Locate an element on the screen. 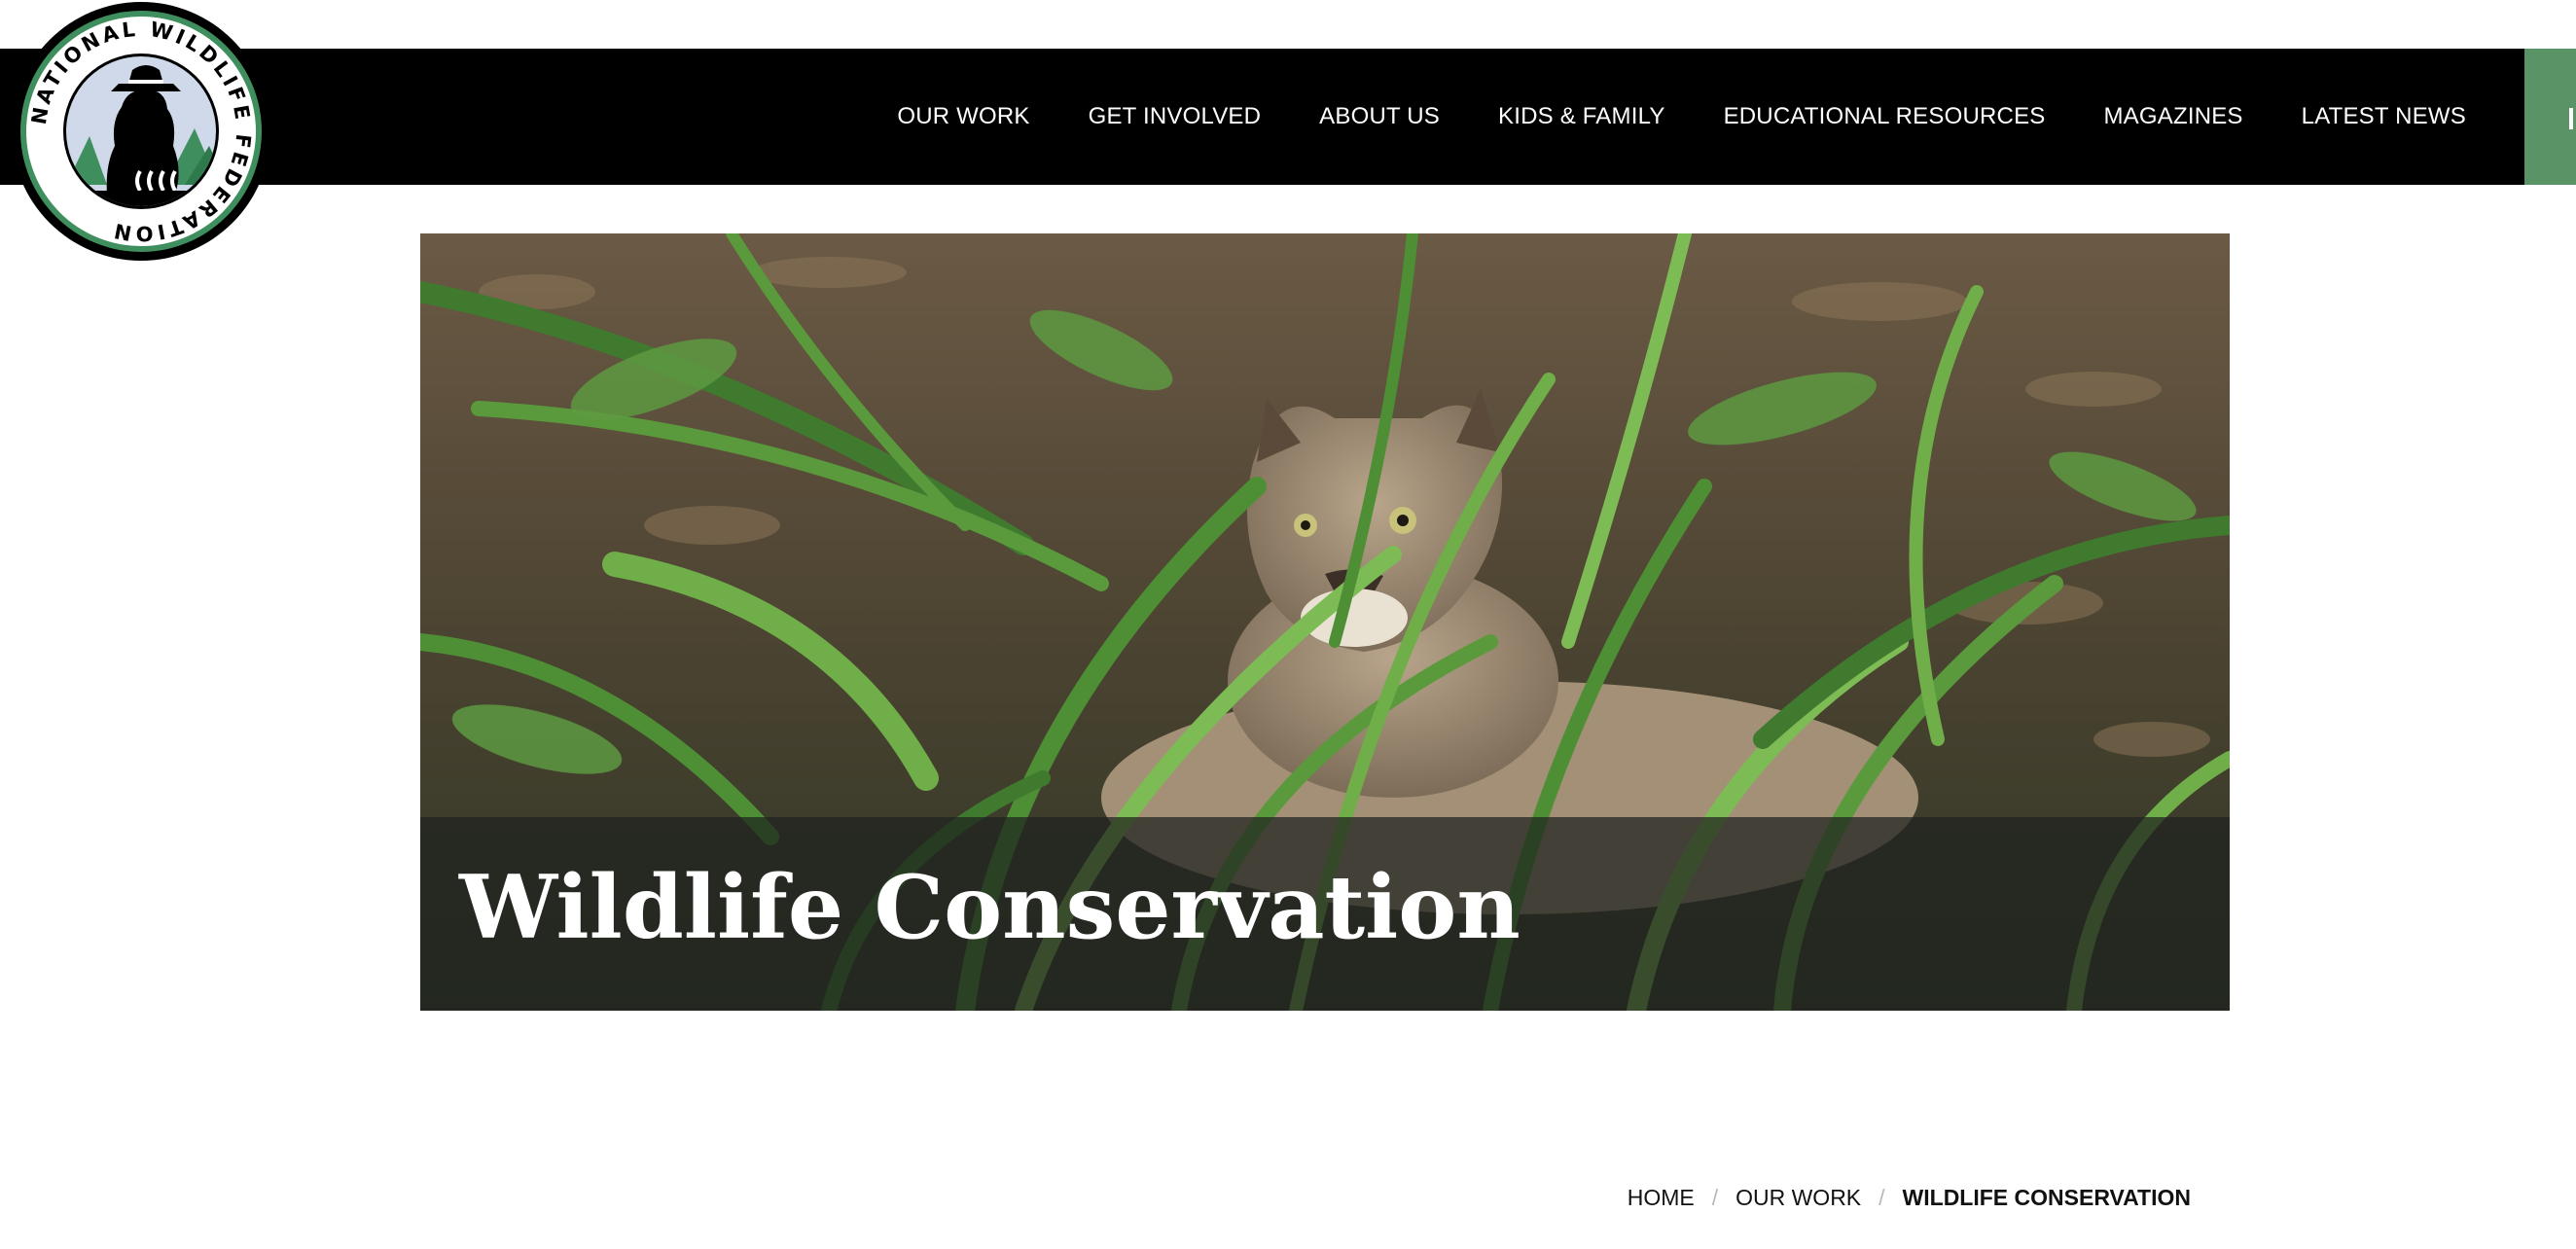 The image size is (2576, 1249). nav-about-us: ABOUT US is located at coordinates (1379, 117).